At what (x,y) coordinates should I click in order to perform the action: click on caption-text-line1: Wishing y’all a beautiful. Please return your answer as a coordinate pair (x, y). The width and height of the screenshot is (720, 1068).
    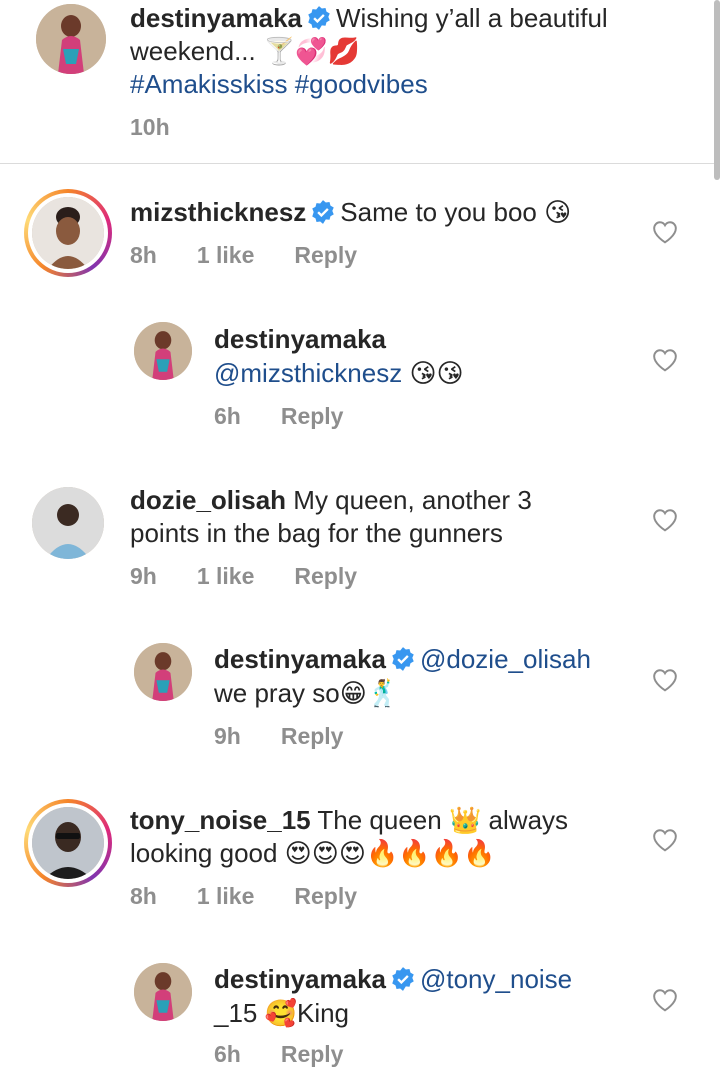
    Looking at the image, I should click on (471, 18).